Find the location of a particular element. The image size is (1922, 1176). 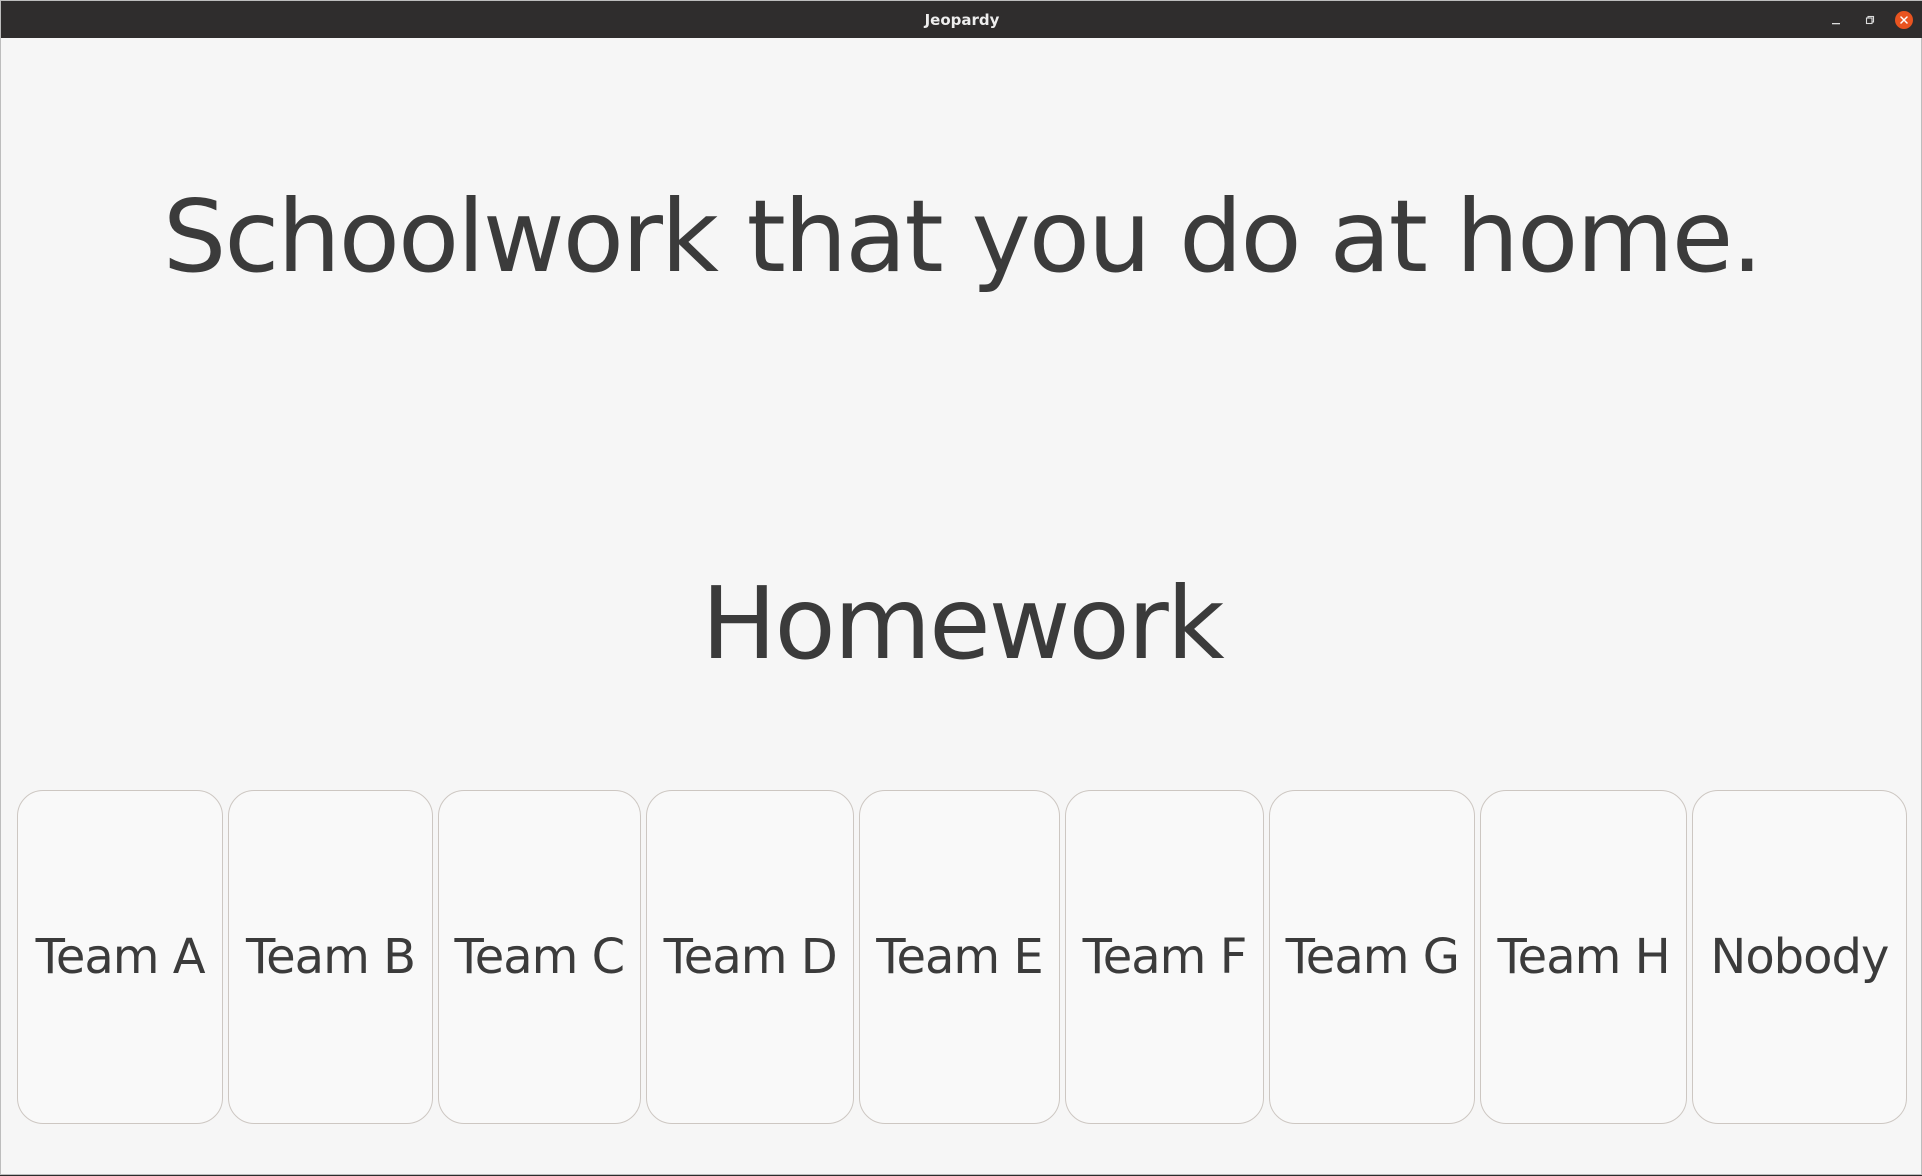

team-b-button: Team B is located at coordinates (330, 957).